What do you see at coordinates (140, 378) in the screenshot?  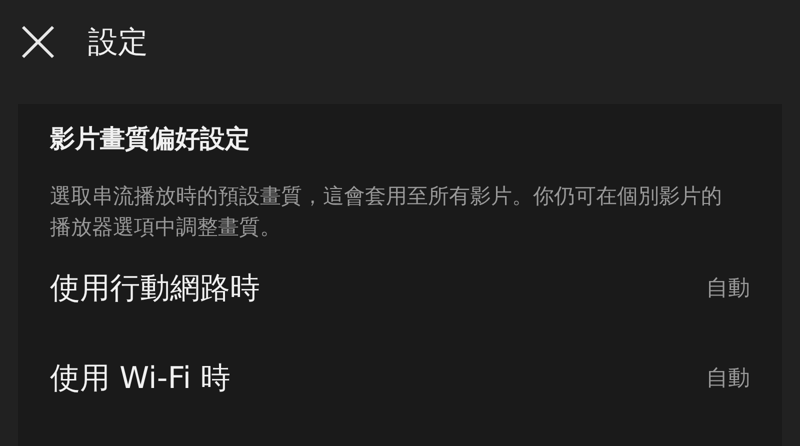 I see `setting-label: 使用 Wi-Fi 時` at bounding box center [140, 378].